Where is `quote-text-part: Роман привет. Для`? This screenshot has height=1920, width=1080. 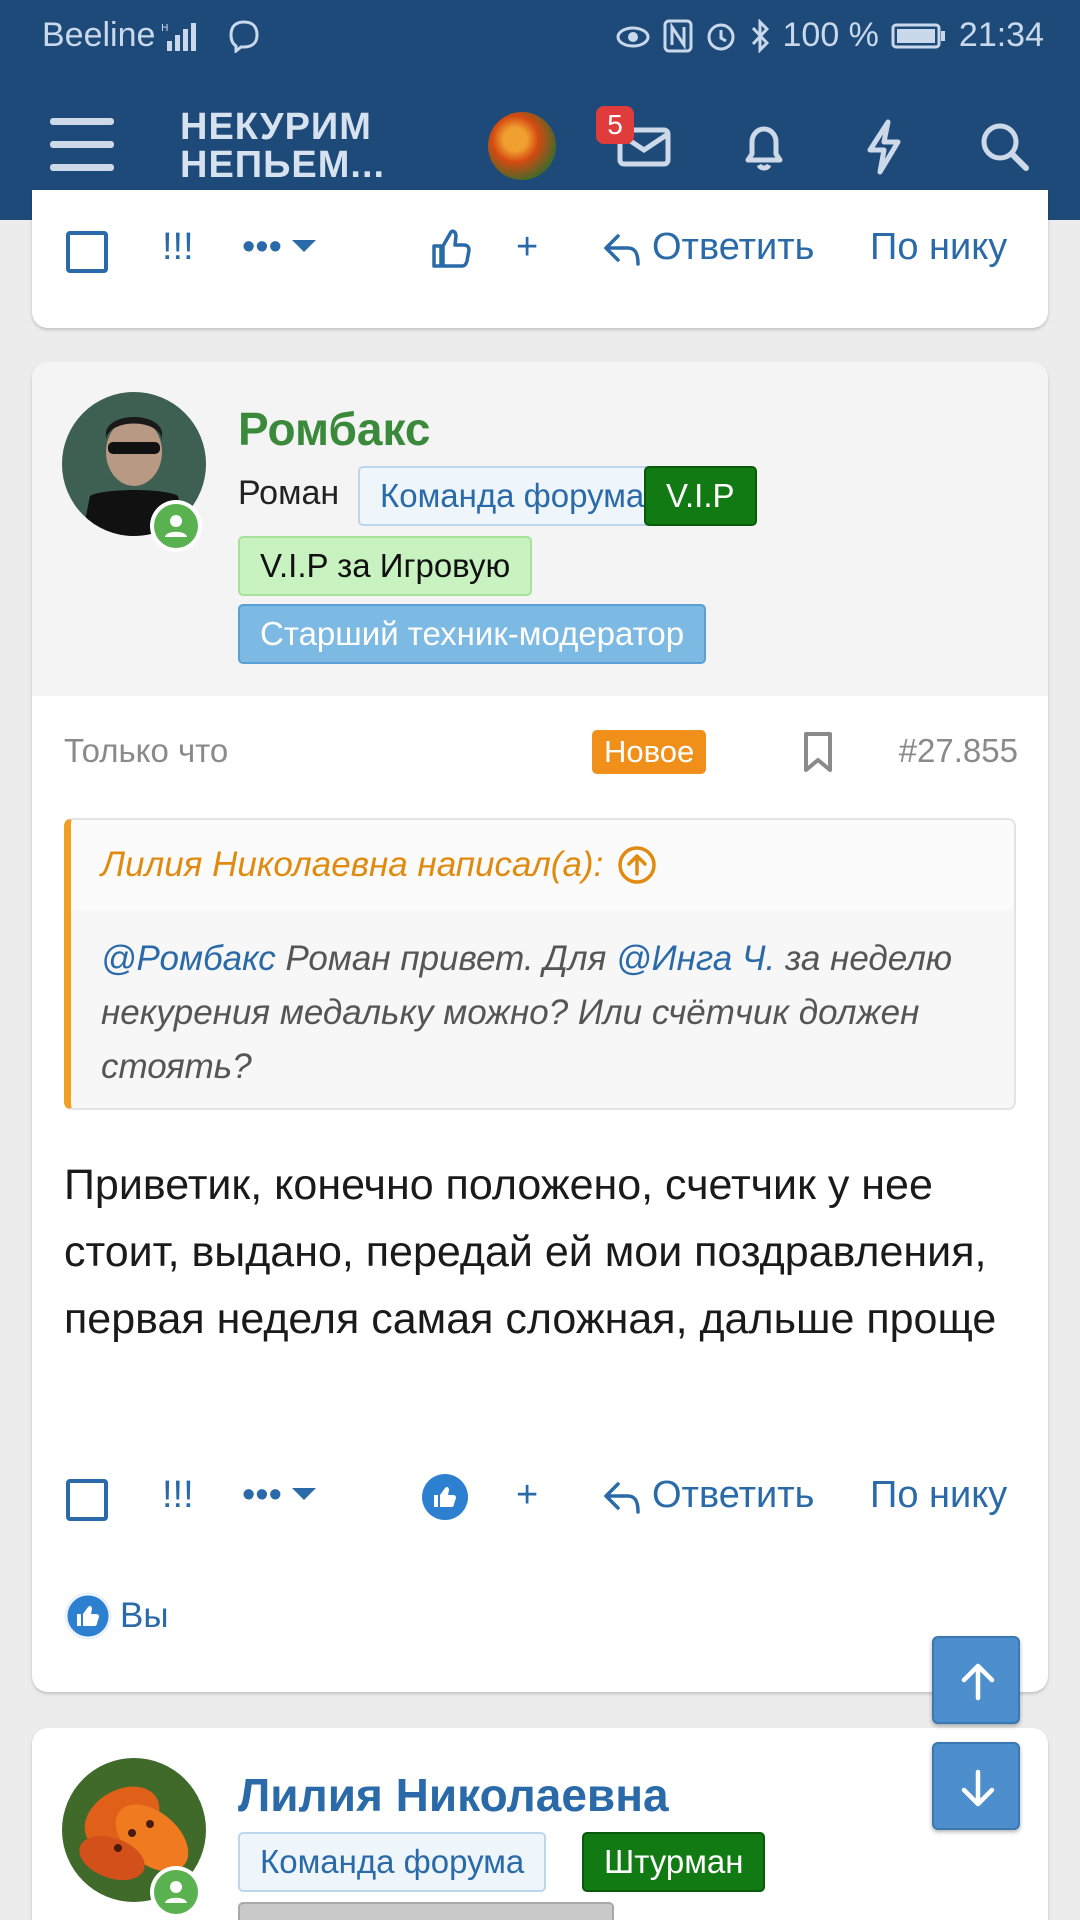
quote-text-part: Роман привет. Для is located at coordinates (446, 958).